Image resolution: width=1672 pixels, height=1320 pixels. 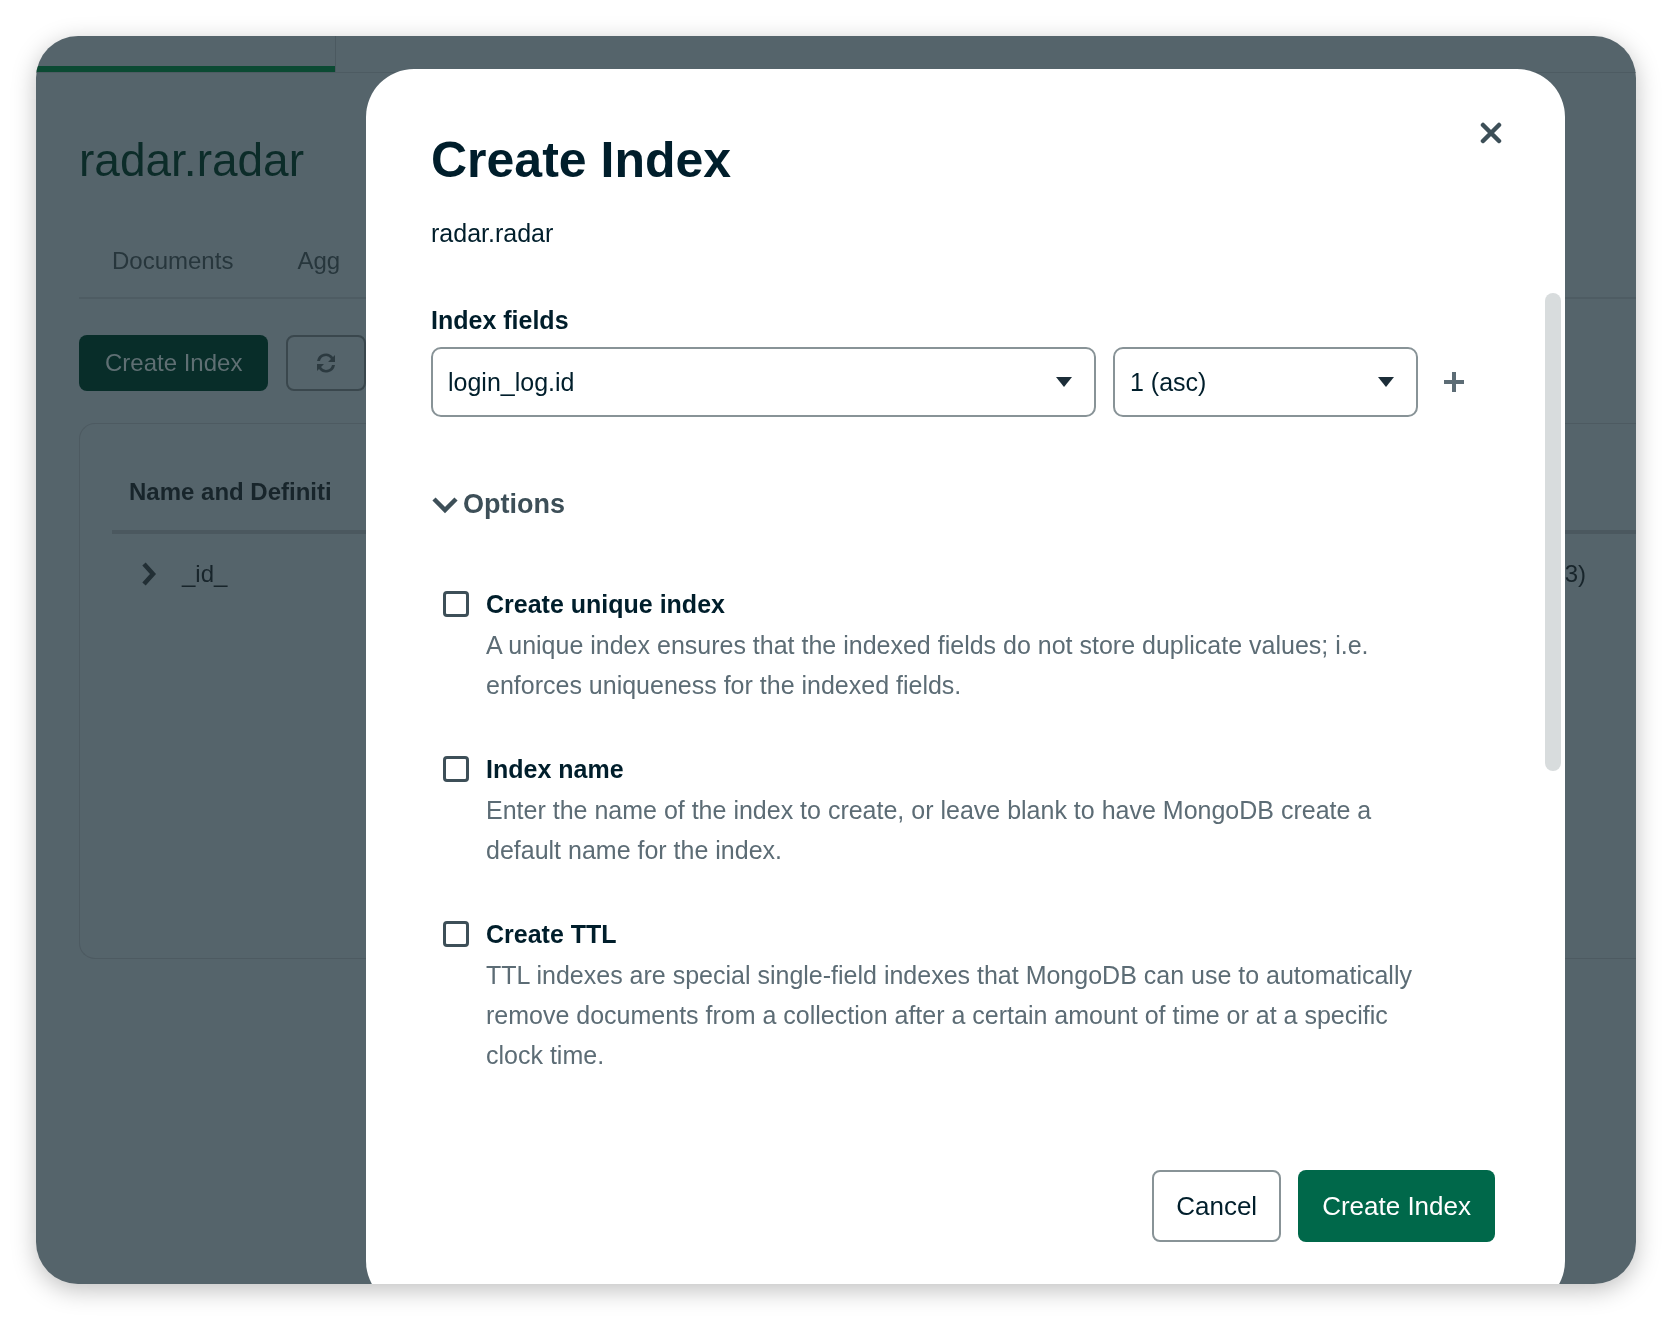 I want to click on index-name: _id_, so click(x=205, y=574).